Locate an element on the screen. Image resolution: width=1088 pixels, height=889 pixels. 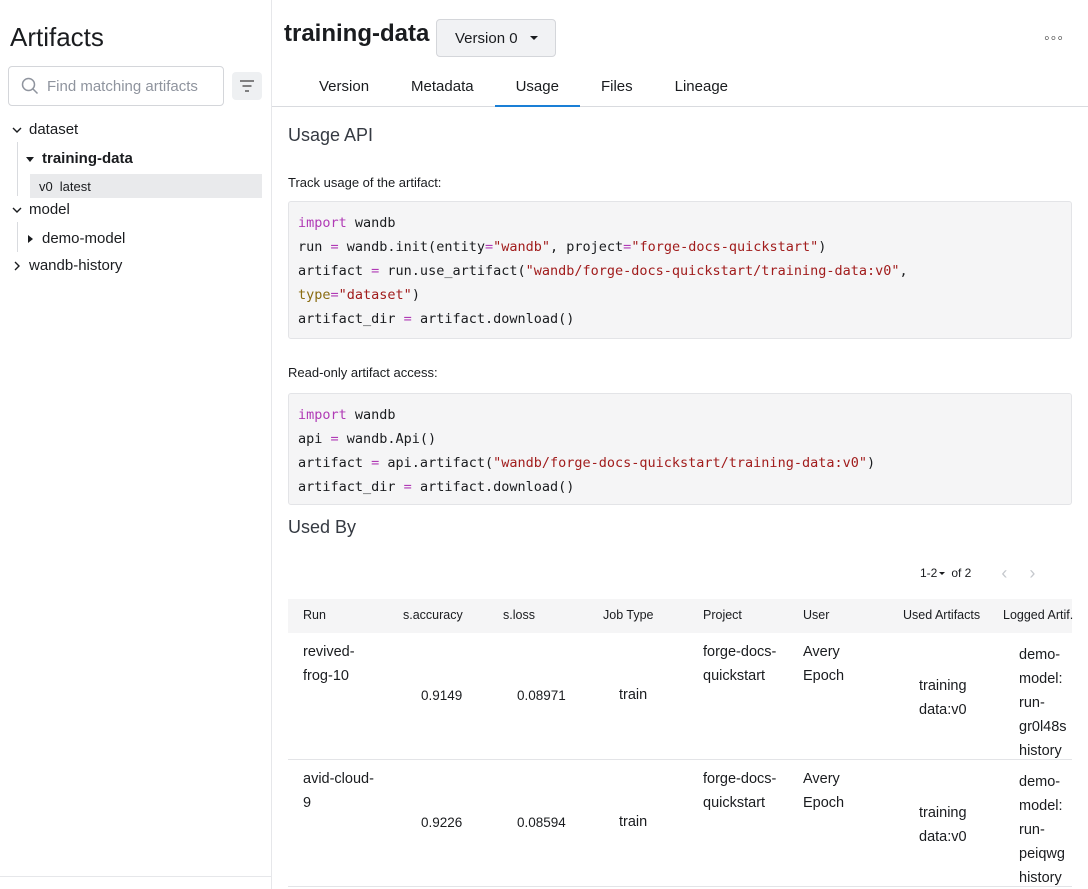
artifact-title: training-data is located at coordinates (357, 33).